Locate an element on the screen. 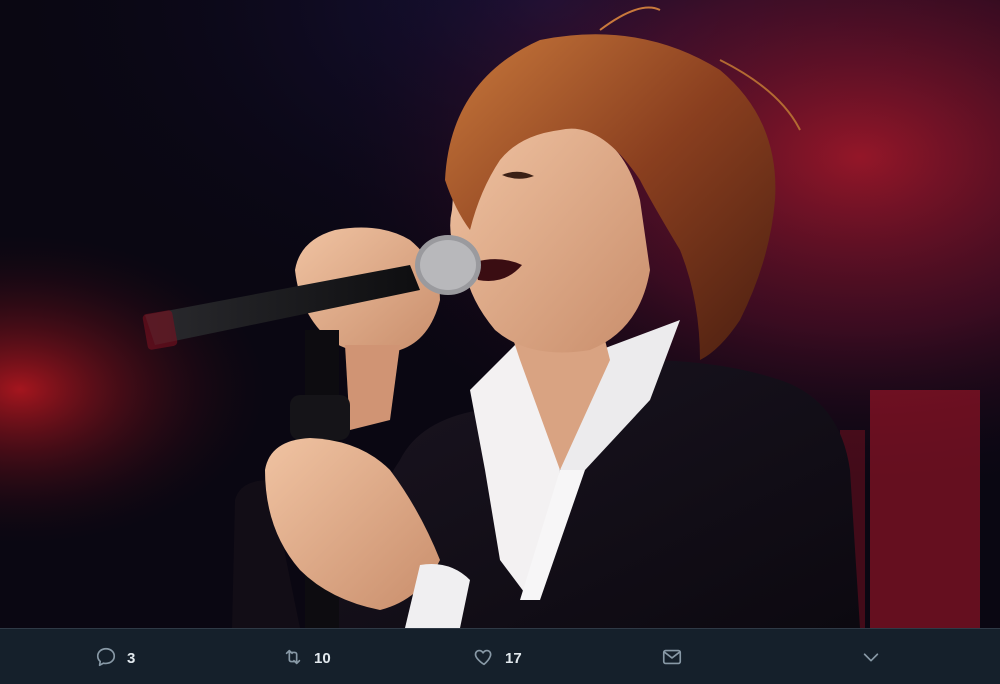  reply-button: 3 is located at coordinates (115, 656).